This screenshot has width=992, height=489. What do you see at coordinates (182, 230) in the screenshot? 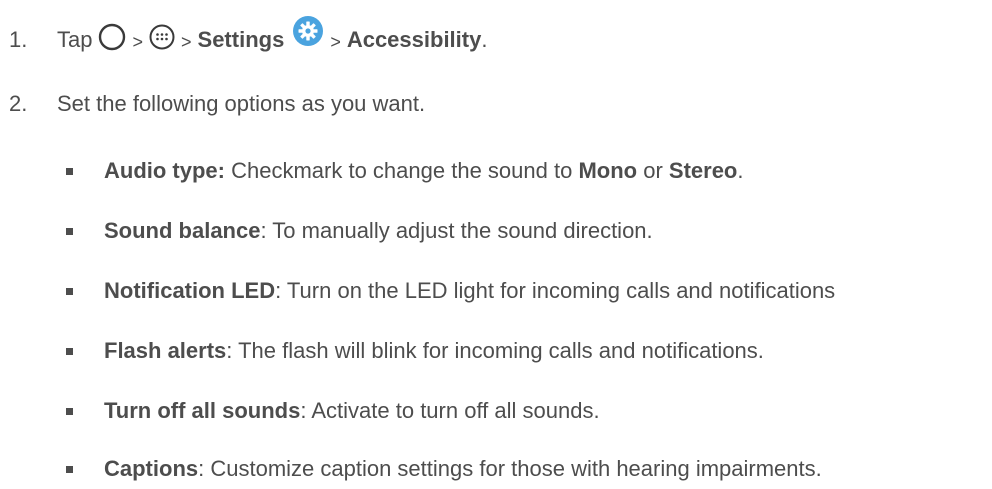
I see `option-term: Sound balance` at bounding box center [182, 230].